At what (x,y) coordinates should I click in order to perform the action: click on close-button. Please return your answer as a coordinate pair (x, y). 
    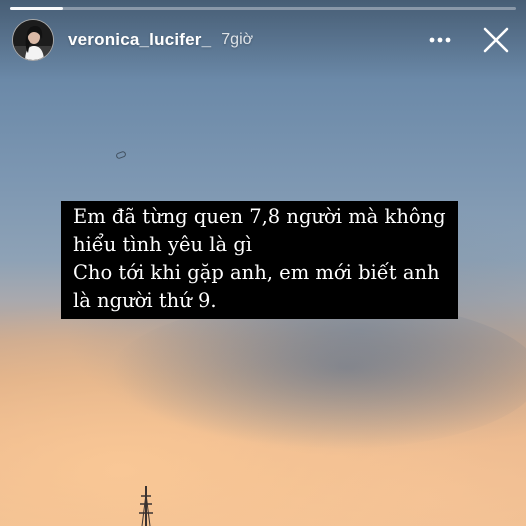
    Looking at the image, I should click on (496, 40).